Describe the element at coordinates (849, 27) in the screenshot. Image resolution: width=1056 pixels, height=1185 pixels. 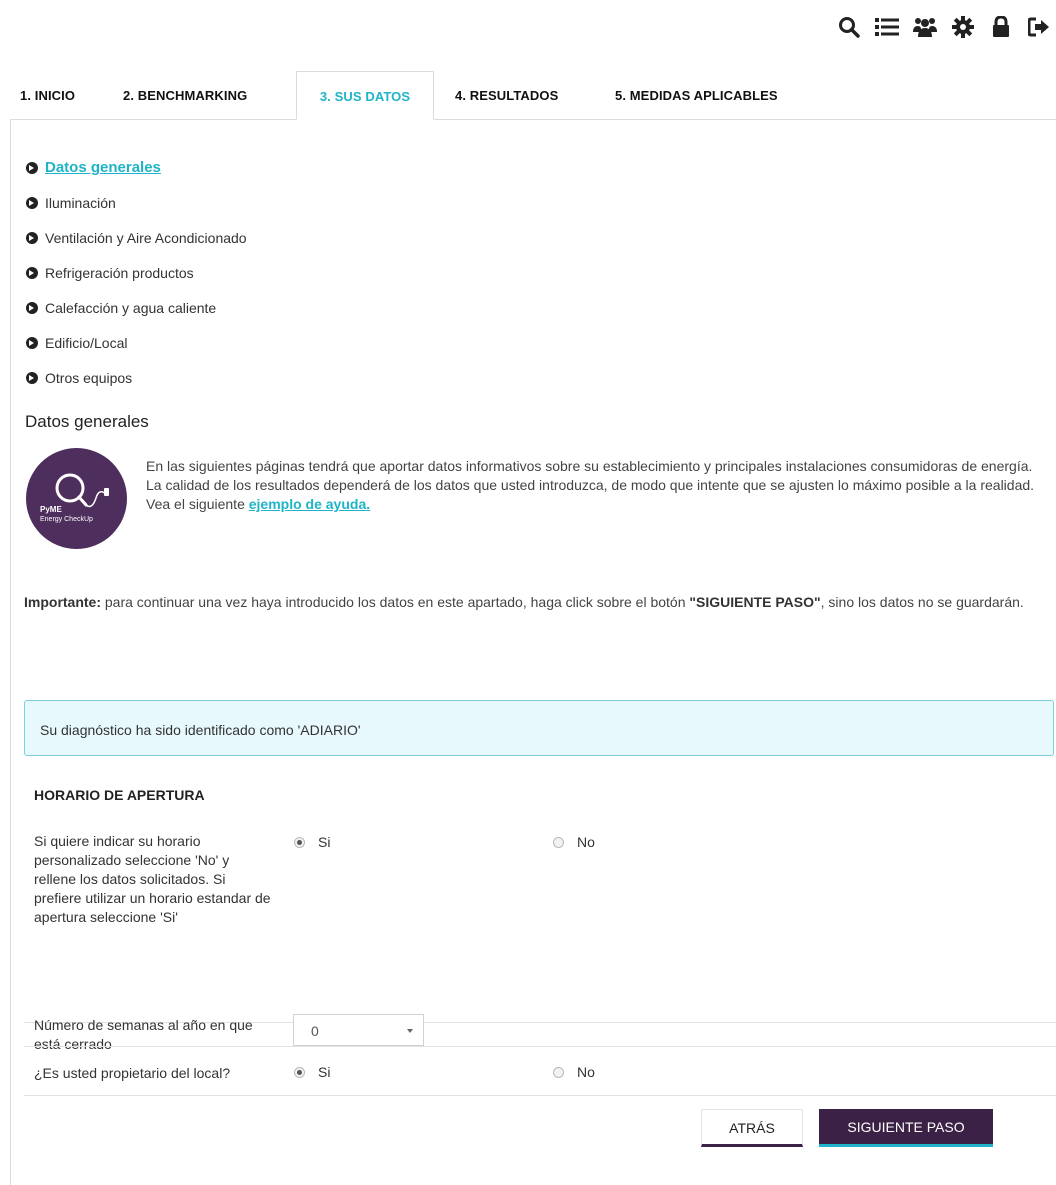
I see `search-icon` at that location.